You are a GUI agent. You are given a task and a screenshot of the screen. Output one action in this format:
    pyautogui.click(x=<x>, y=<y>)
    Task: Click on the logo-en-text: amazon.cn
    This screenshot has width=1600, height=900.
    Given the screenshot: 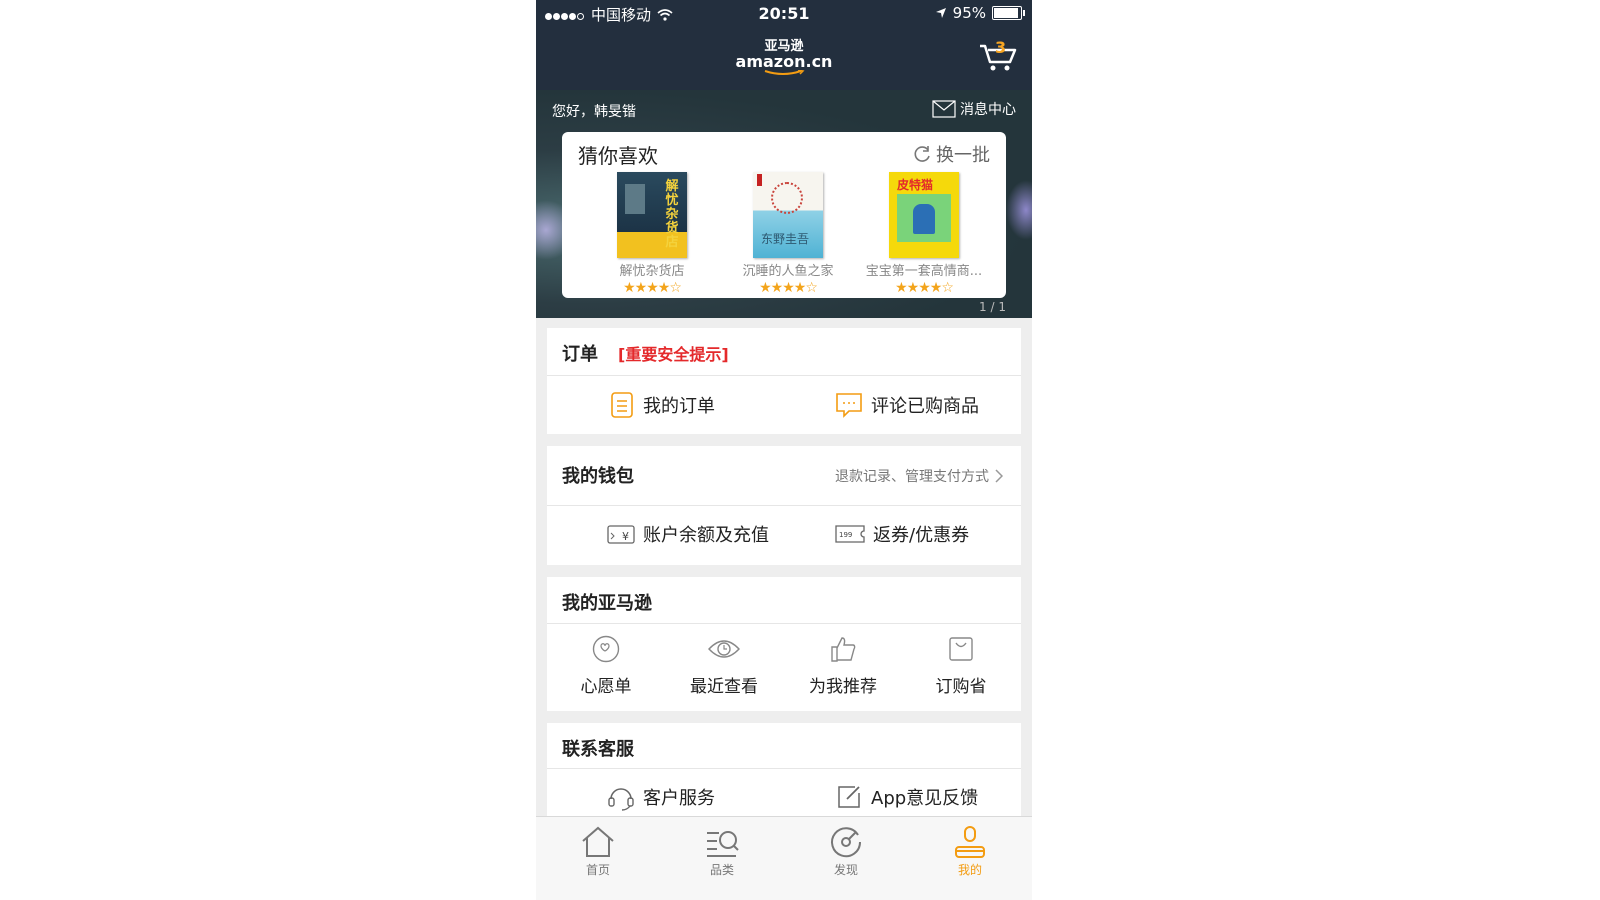 What is the action you would take?
    pyautogui.click(x=784, y=61)
    